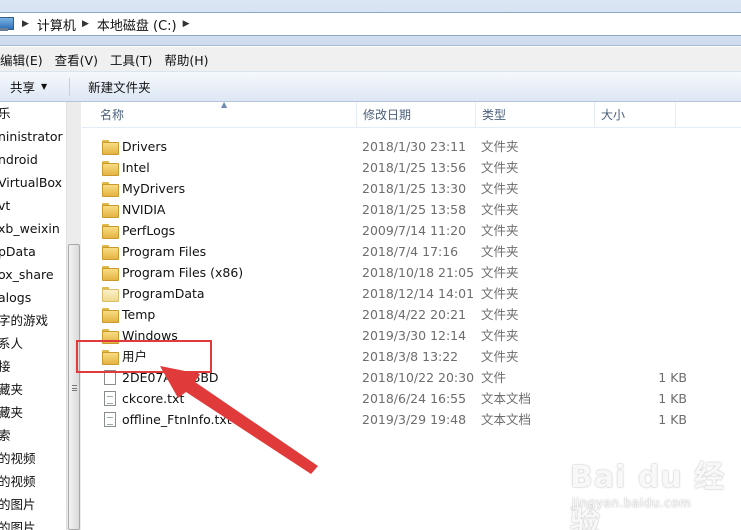  Describe the element at coordinates (154, 188) in the screenshot. I see `file-name: MyDrivers` at that location.